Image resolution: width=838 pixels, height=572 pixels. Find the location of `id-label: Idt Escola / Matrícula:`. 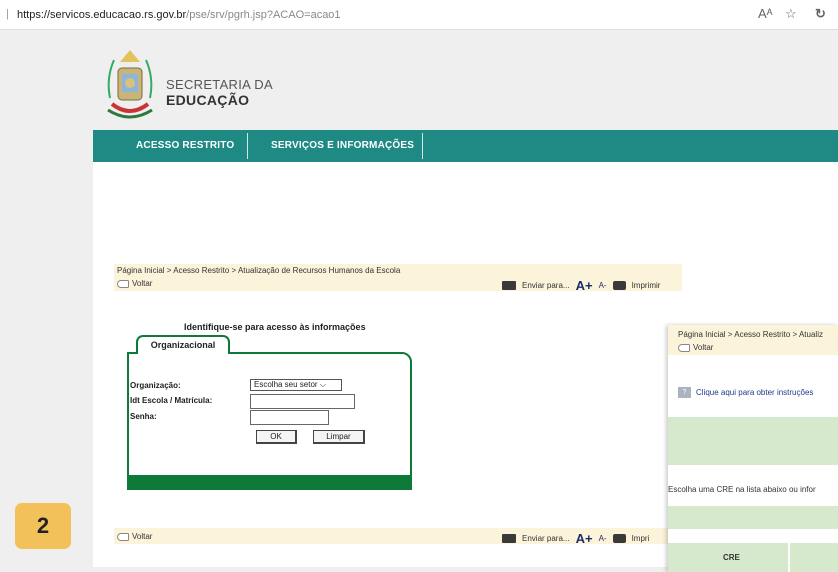

id-label: Idt Escola / Matrícula: is located at coordinates (171, 400).